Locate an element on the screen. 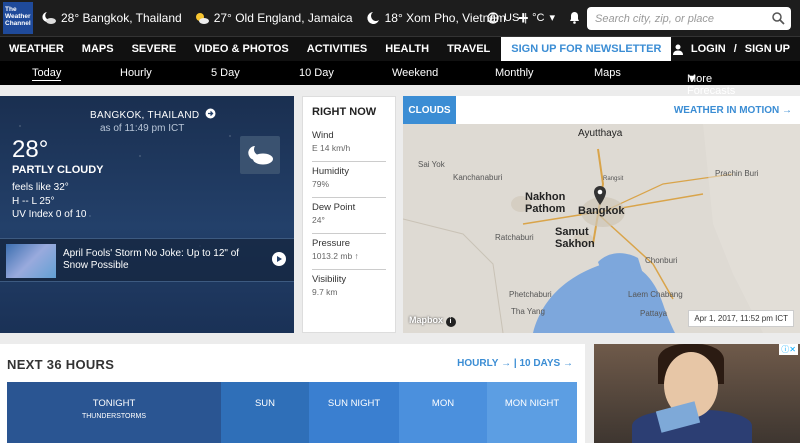  search-icon is located at coordinates (778, 18).